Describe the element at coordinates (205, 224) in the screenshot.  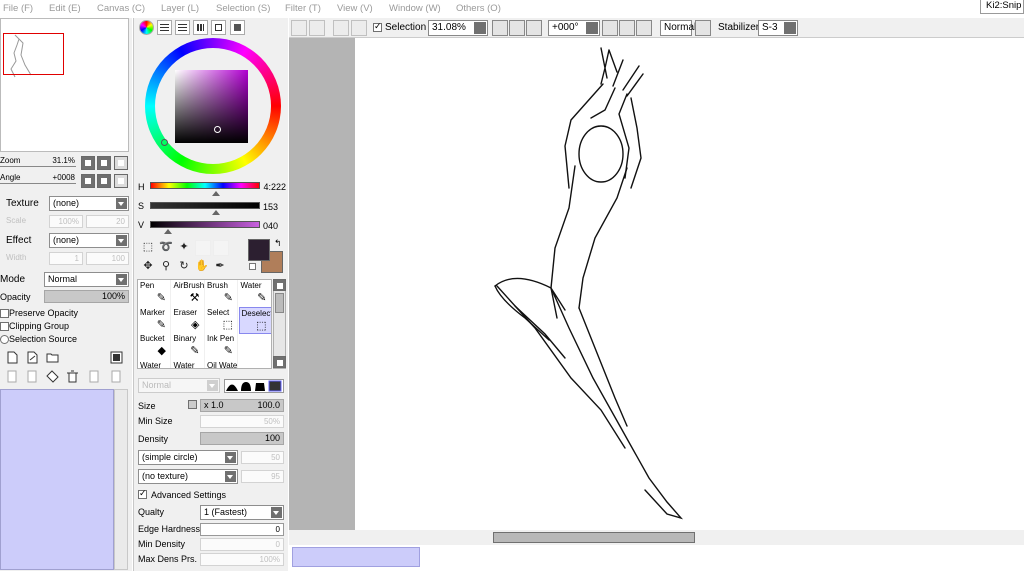
I see `value-slider` at that location.